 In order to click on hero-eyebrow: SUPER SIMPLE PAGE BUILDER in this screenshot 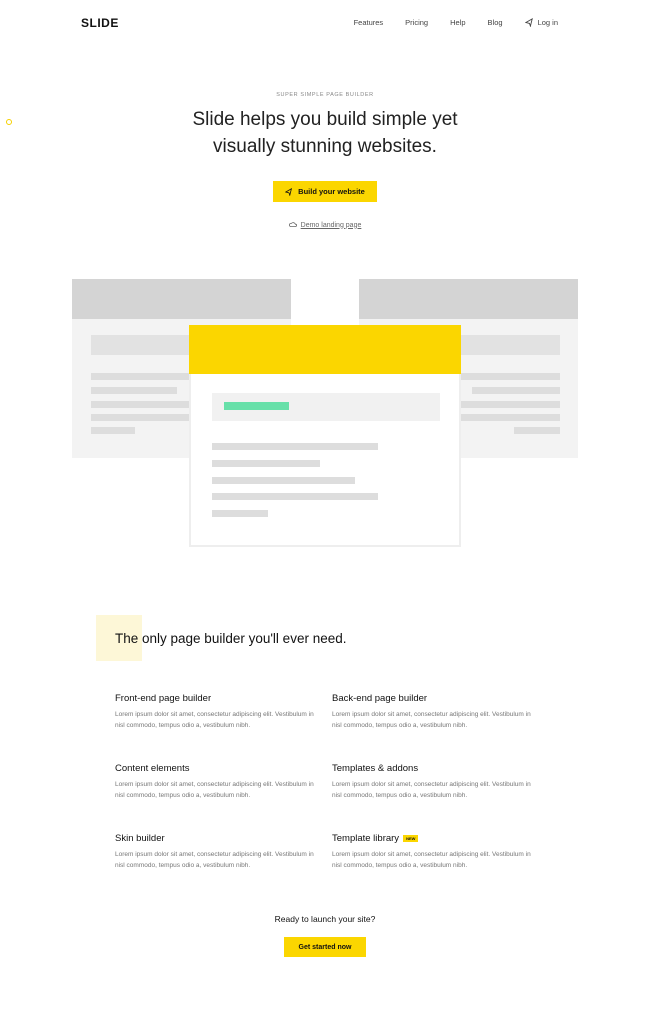, I will do `click(325, 95)`.